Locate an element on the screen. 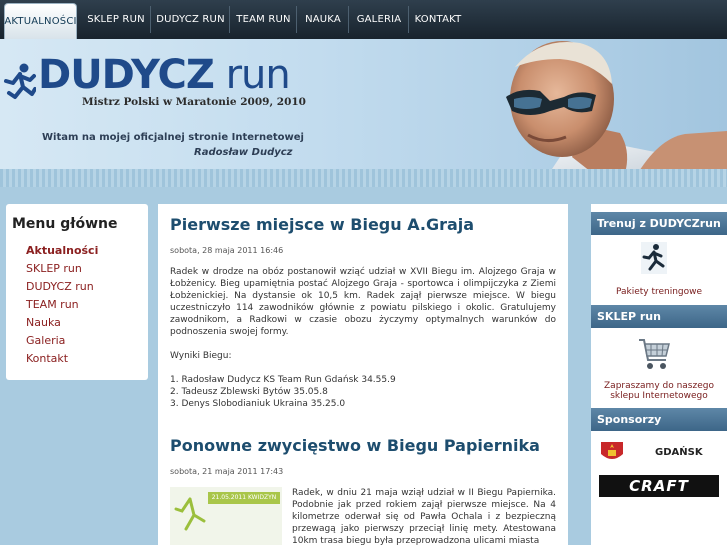 This screenshot has height=545, width=727. tab-kontakt: KONTAKT is located at coordinates (438, 19).